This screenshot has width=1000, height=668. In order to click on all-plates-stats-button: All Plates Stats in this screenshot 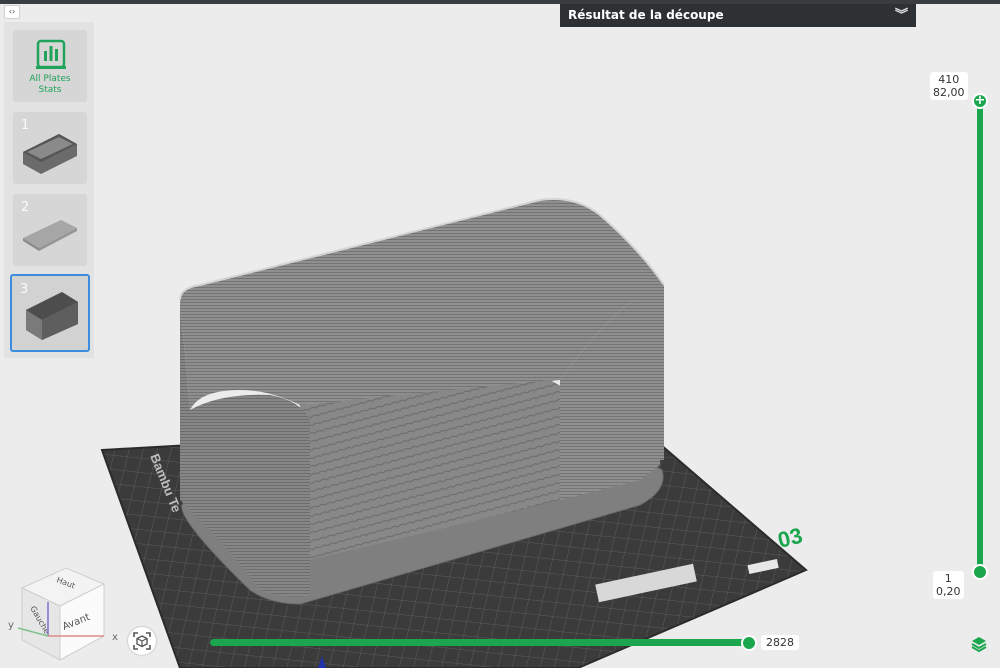, I will do `click(50, 66)`.